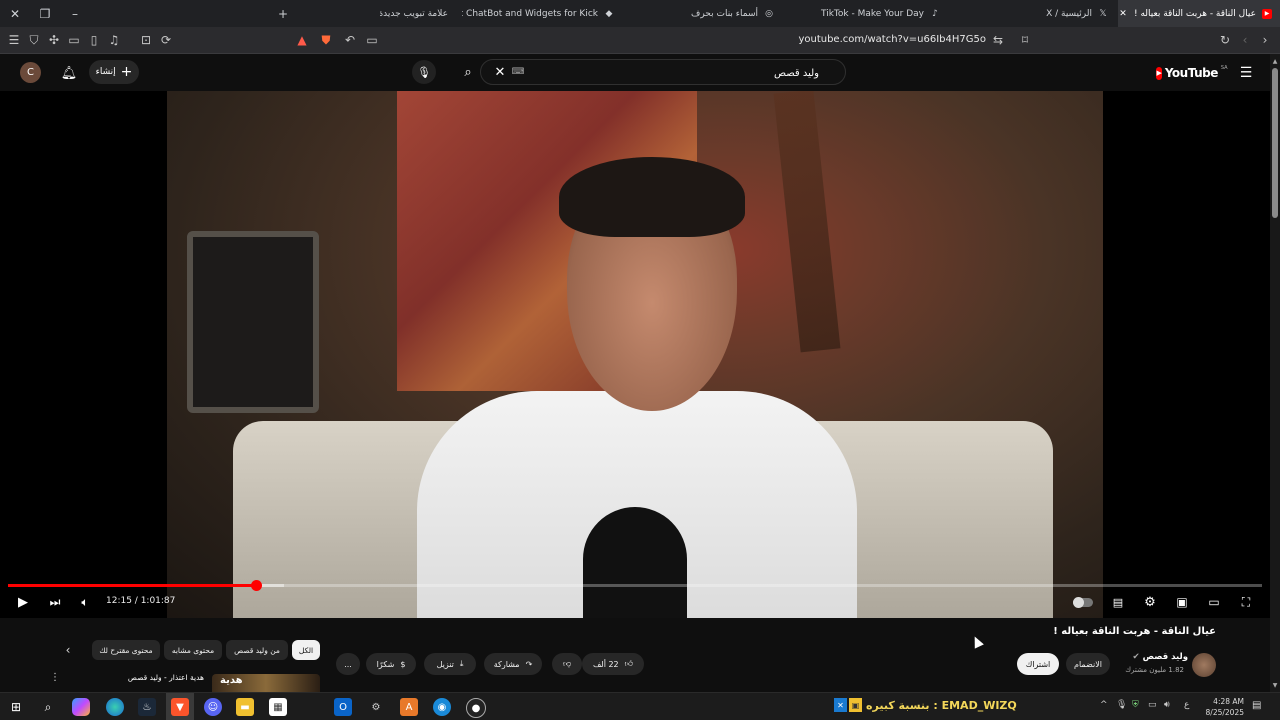 The image size is (1280, 720). Describe the element at coordinates (34, 40) in the screenshot. I see `shield-icon: ⛉` at that location.